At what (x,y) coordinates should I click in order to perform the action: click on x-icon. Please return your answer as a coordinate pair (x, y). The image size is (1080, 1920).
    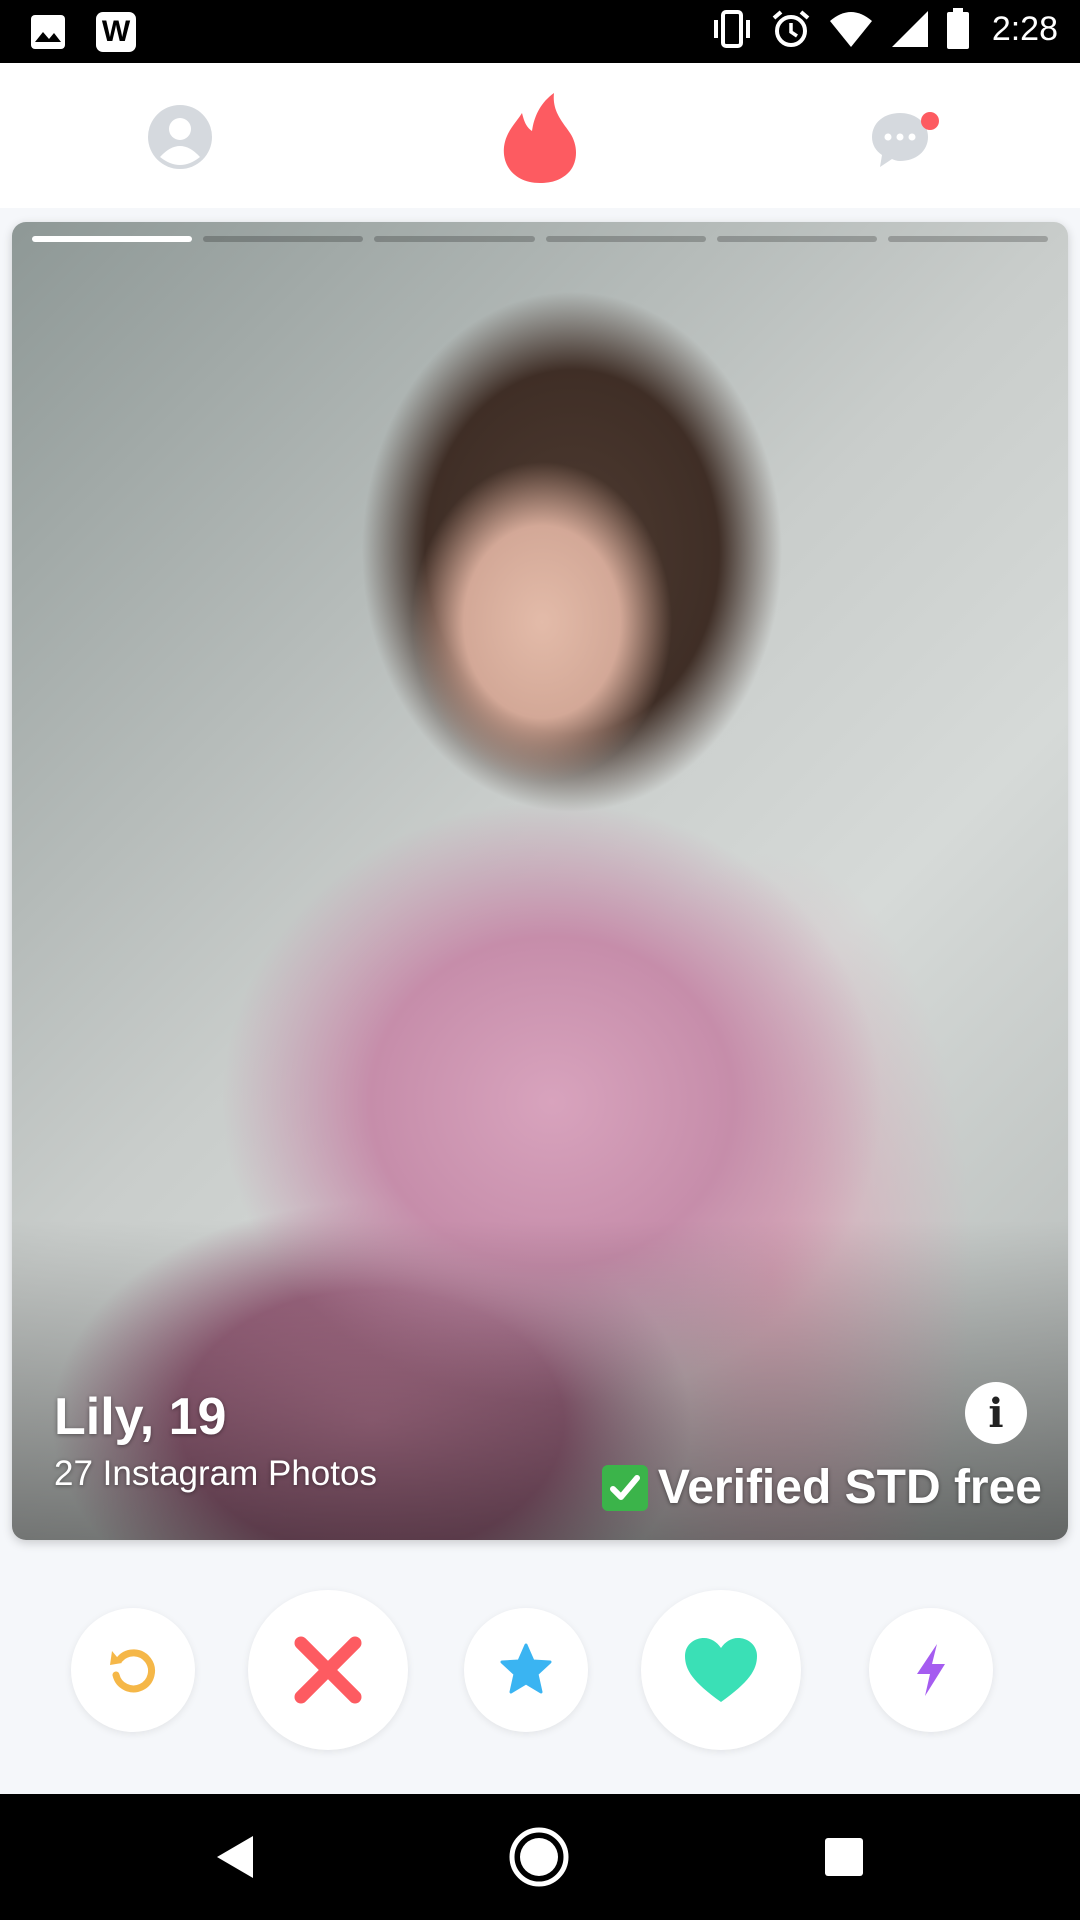
    Looking at the image, I should click on (328, 1670).